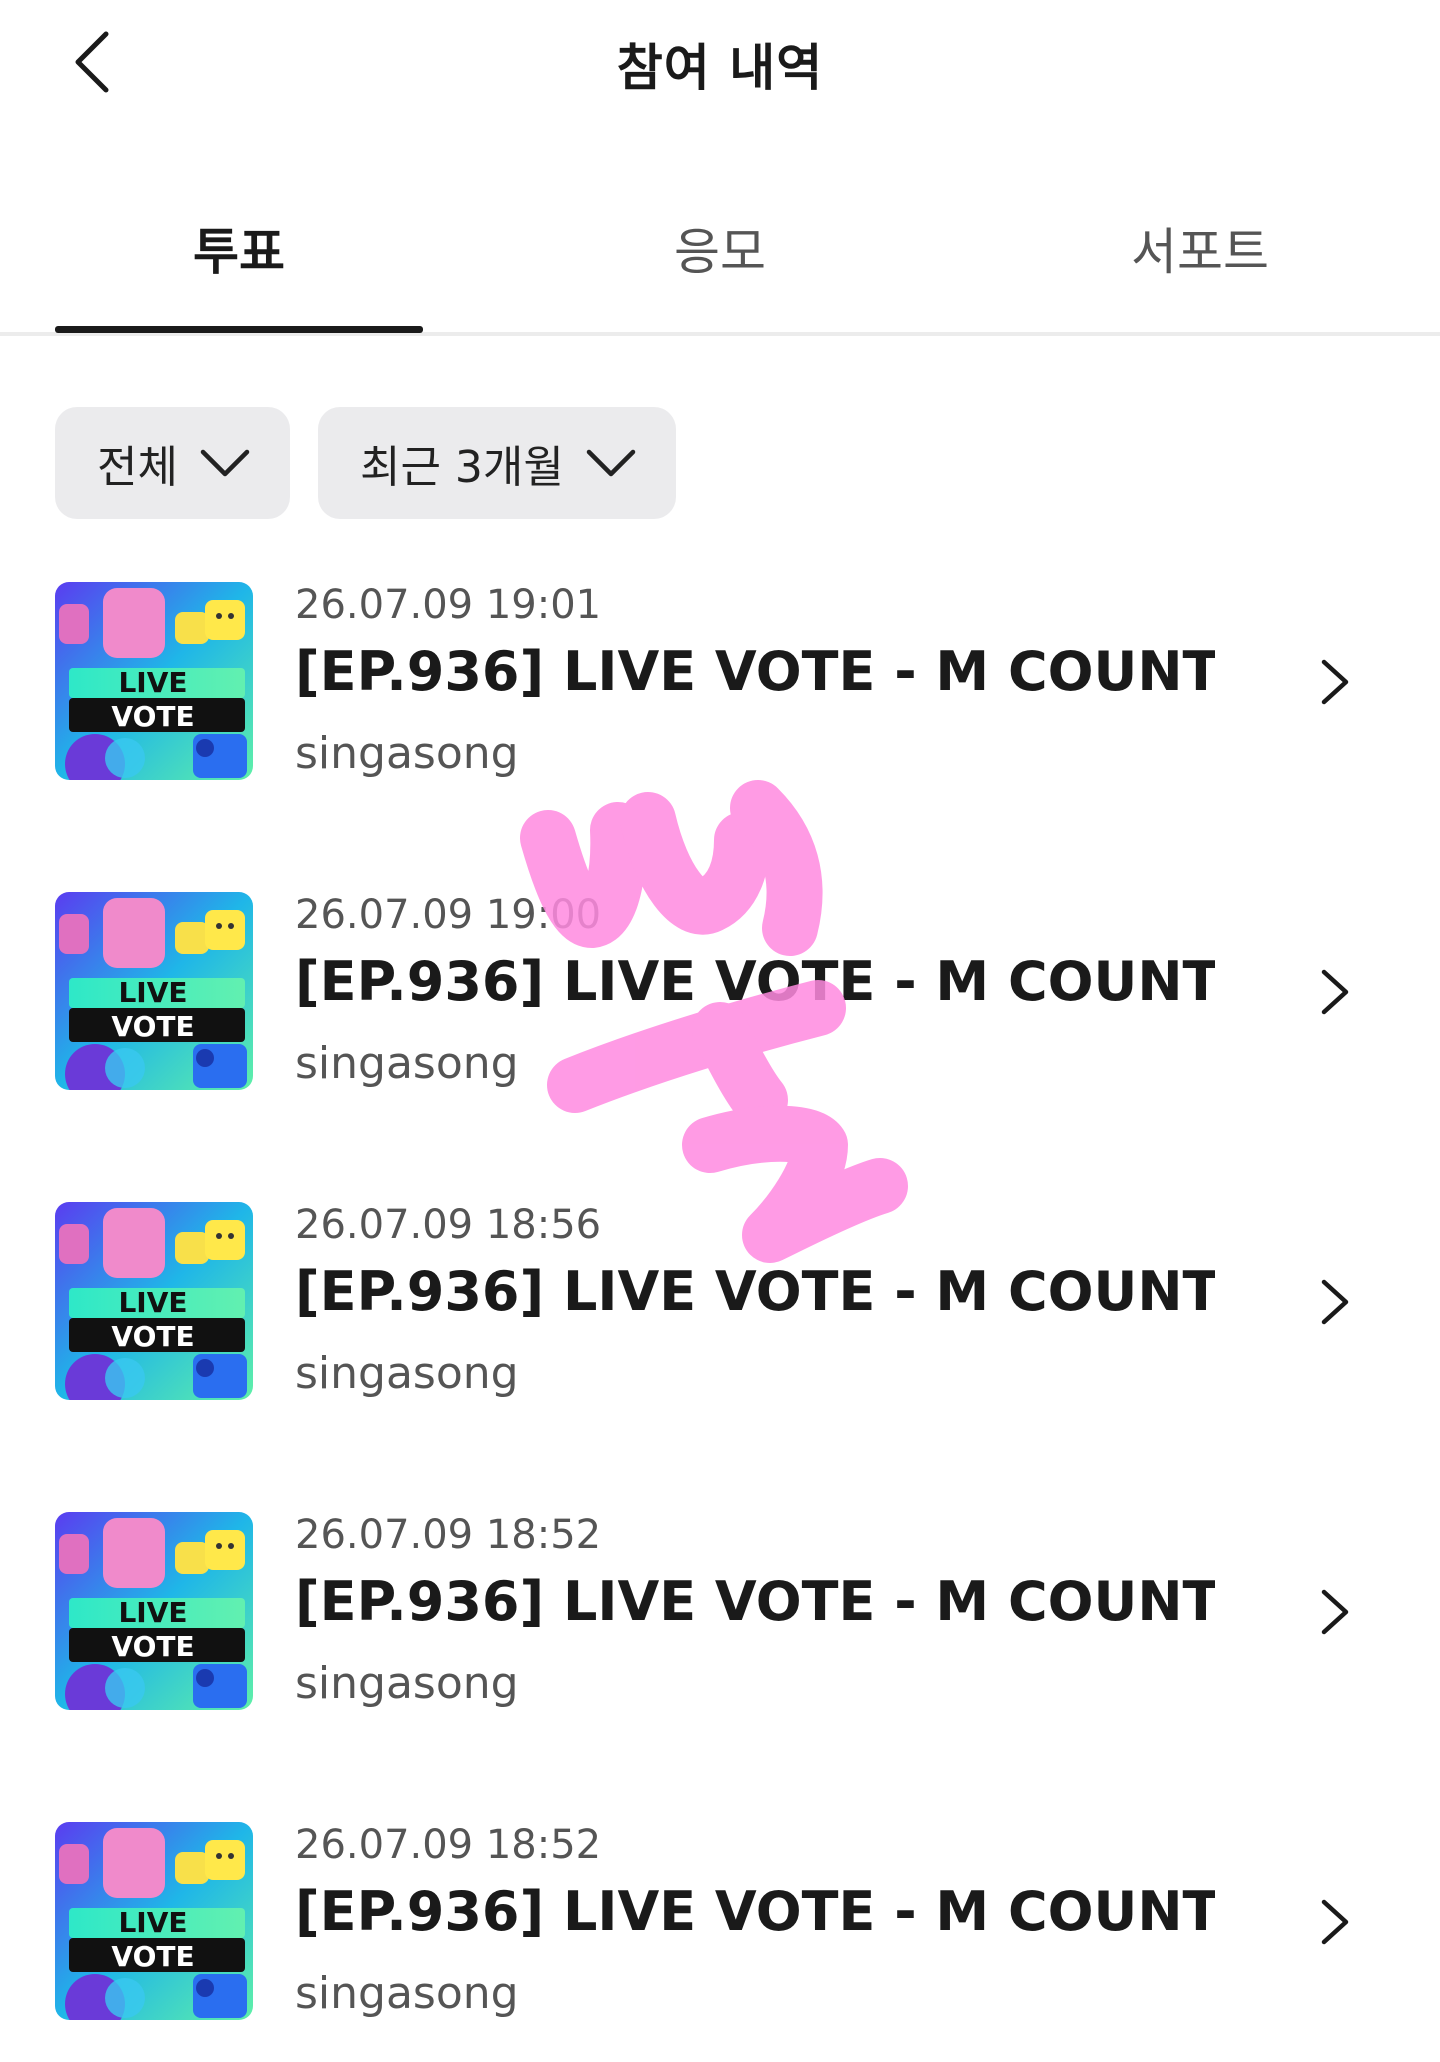  I want to click on filter-bar: 전체 최근 3개월, so click(365, 463).